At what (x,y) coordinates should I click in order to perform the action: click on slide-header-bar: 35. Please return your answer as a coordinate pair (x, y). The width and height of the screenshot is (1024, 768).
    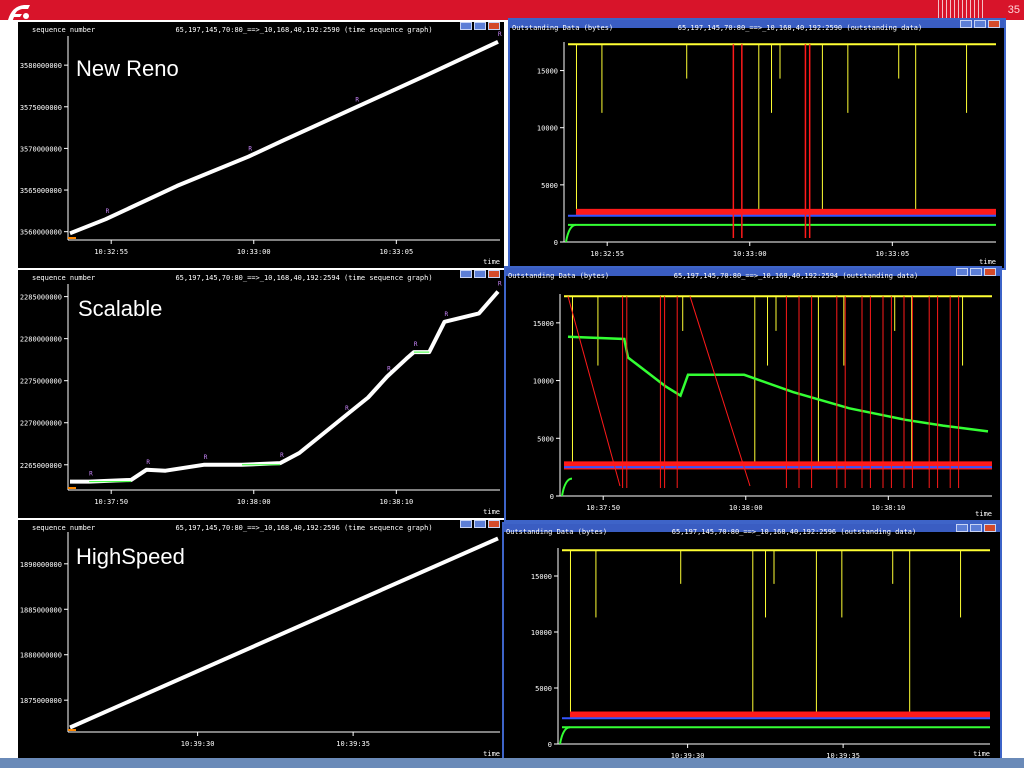
    Looking at the image, I should click on (512, 10).